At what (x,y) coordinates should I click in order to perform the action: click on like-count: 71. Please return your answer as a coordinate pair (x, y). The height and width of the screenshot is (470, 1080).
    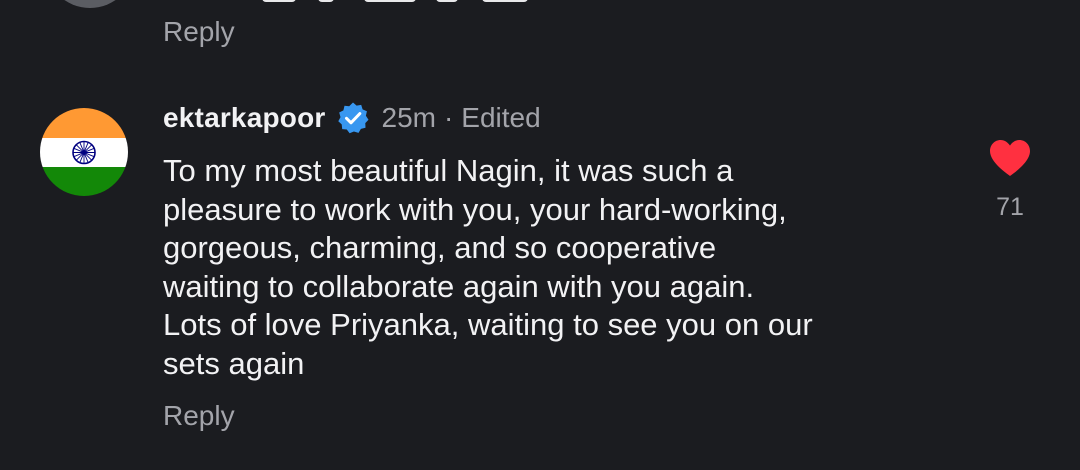
    Looking at the image, I should click on (1010, 207).